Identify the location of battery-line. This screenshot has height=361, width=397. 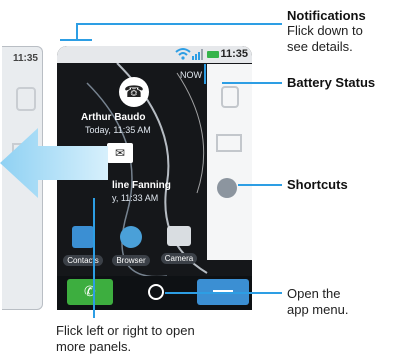
(252, 83).